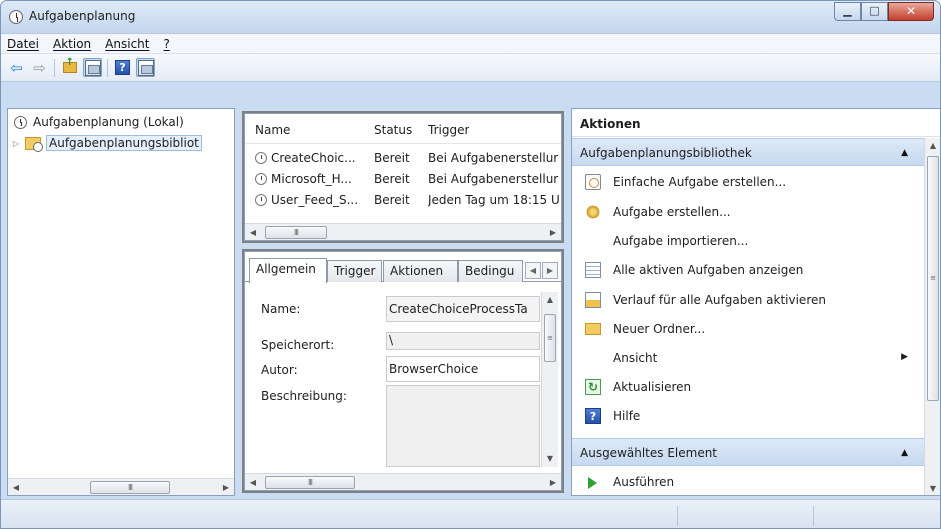 This screenshot has width=941, height=529. I want to click on help-icon: ?, so click(122, 67).